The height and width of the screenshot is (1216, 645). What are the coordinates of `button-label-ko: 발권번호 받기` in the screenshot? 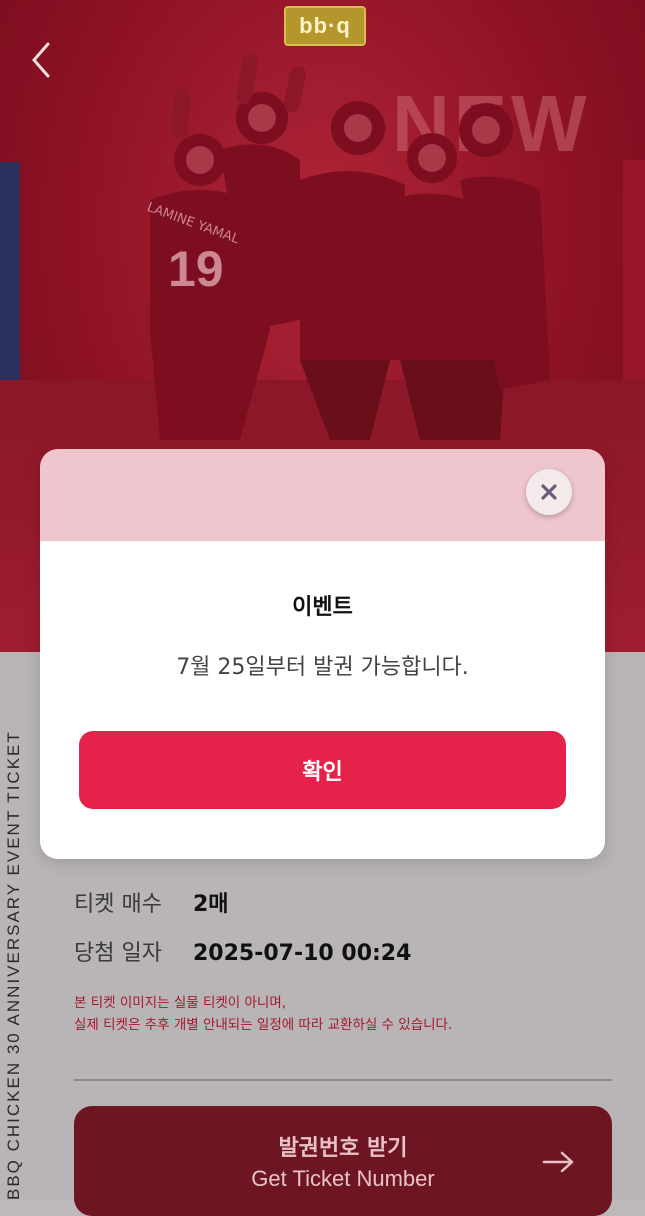 It's located at (343, 1148).